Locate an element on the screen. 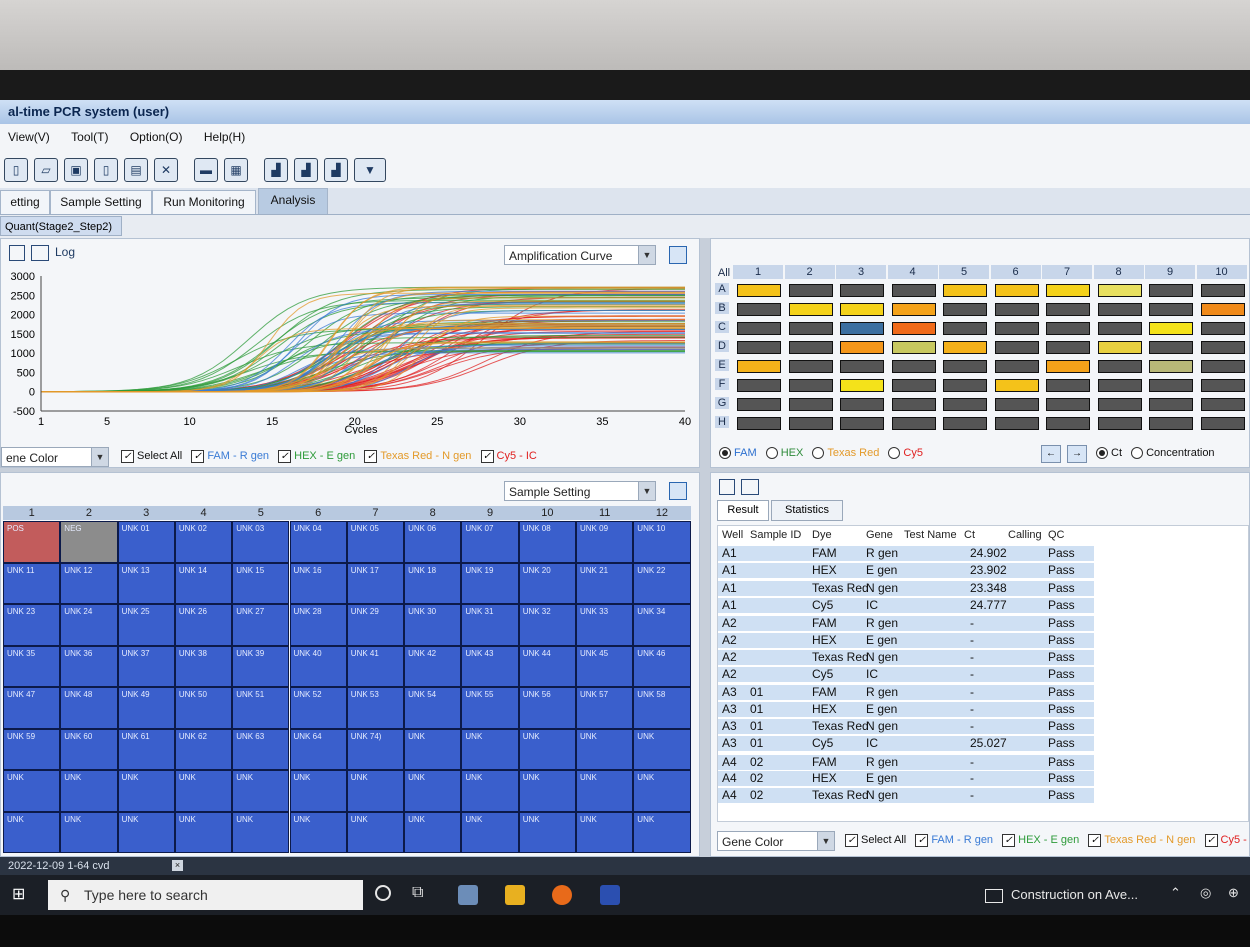 The width and height of the screenshot is (1250, 947). sample-cell: UNK 11 is located at coordinates (32, 583).